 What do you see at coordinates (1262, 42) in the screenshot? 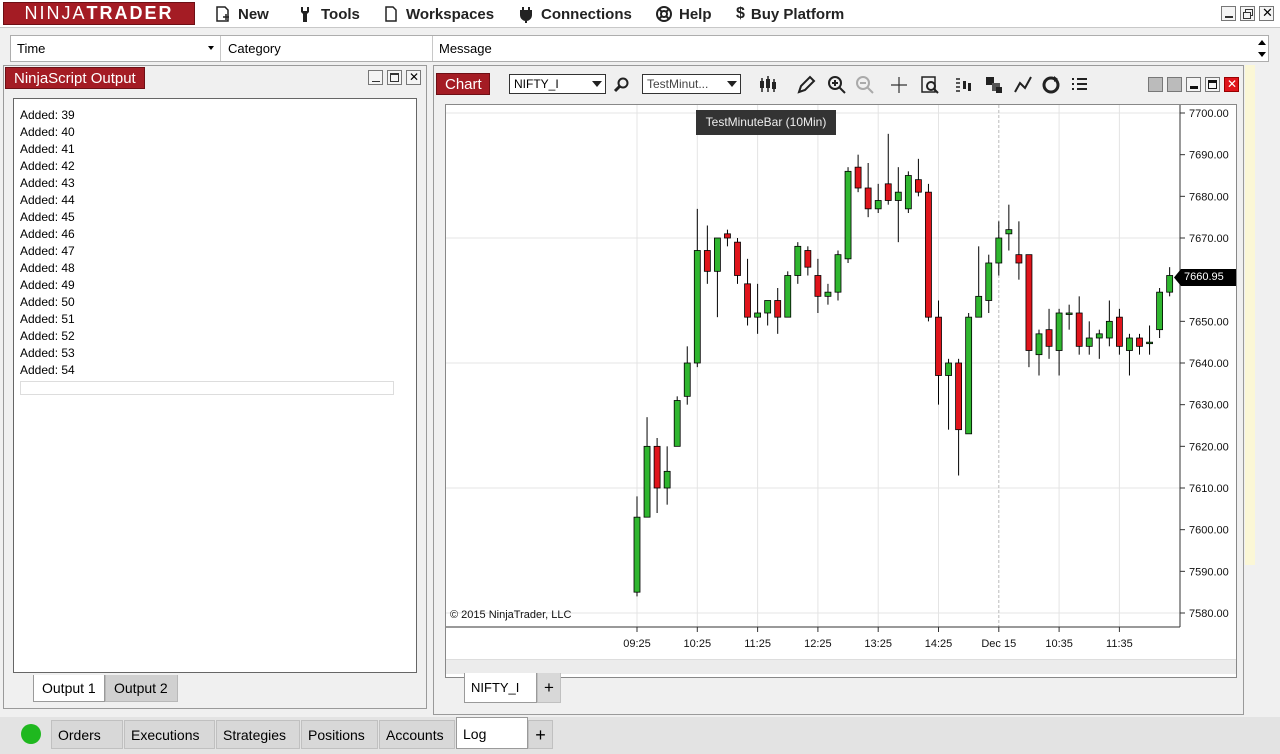
I see `scroll-up-arrow` at bounding box center [1262, 42].